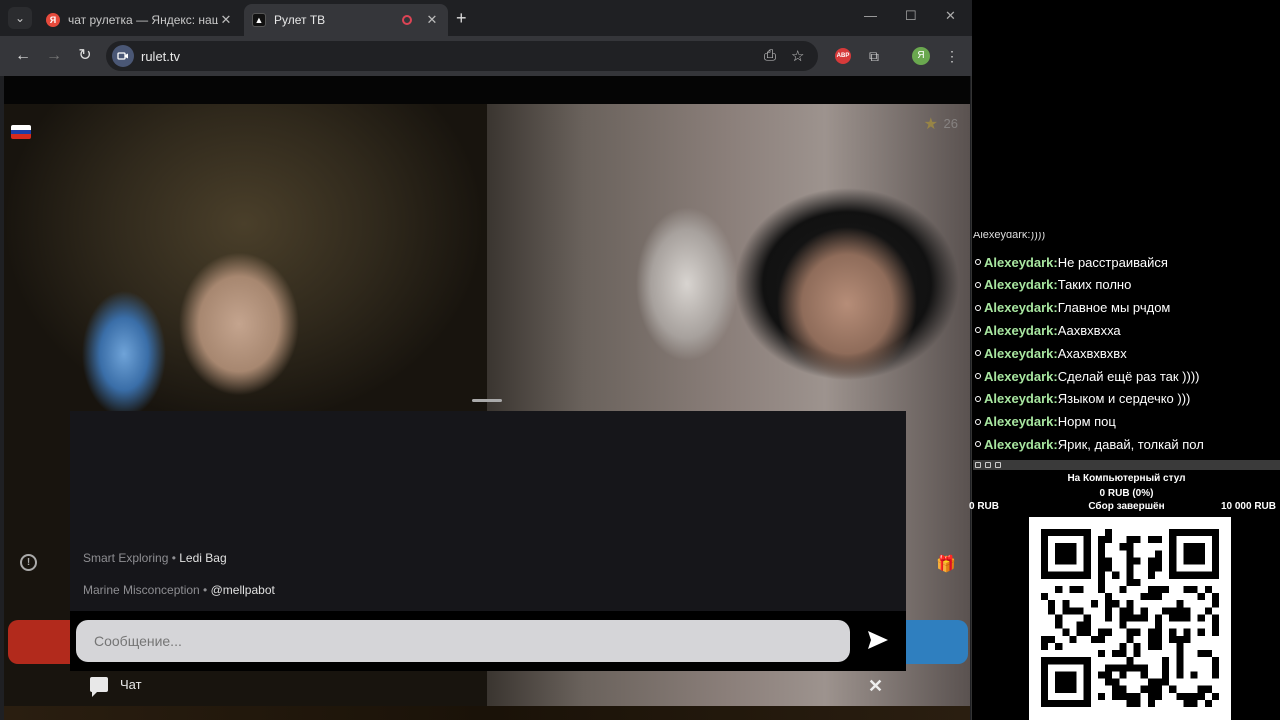 This screenshot has width=1280, height=720. I want to click on chat-message: Alexeydark: Ярик, давай, толкай пол, so click(1126, 444).